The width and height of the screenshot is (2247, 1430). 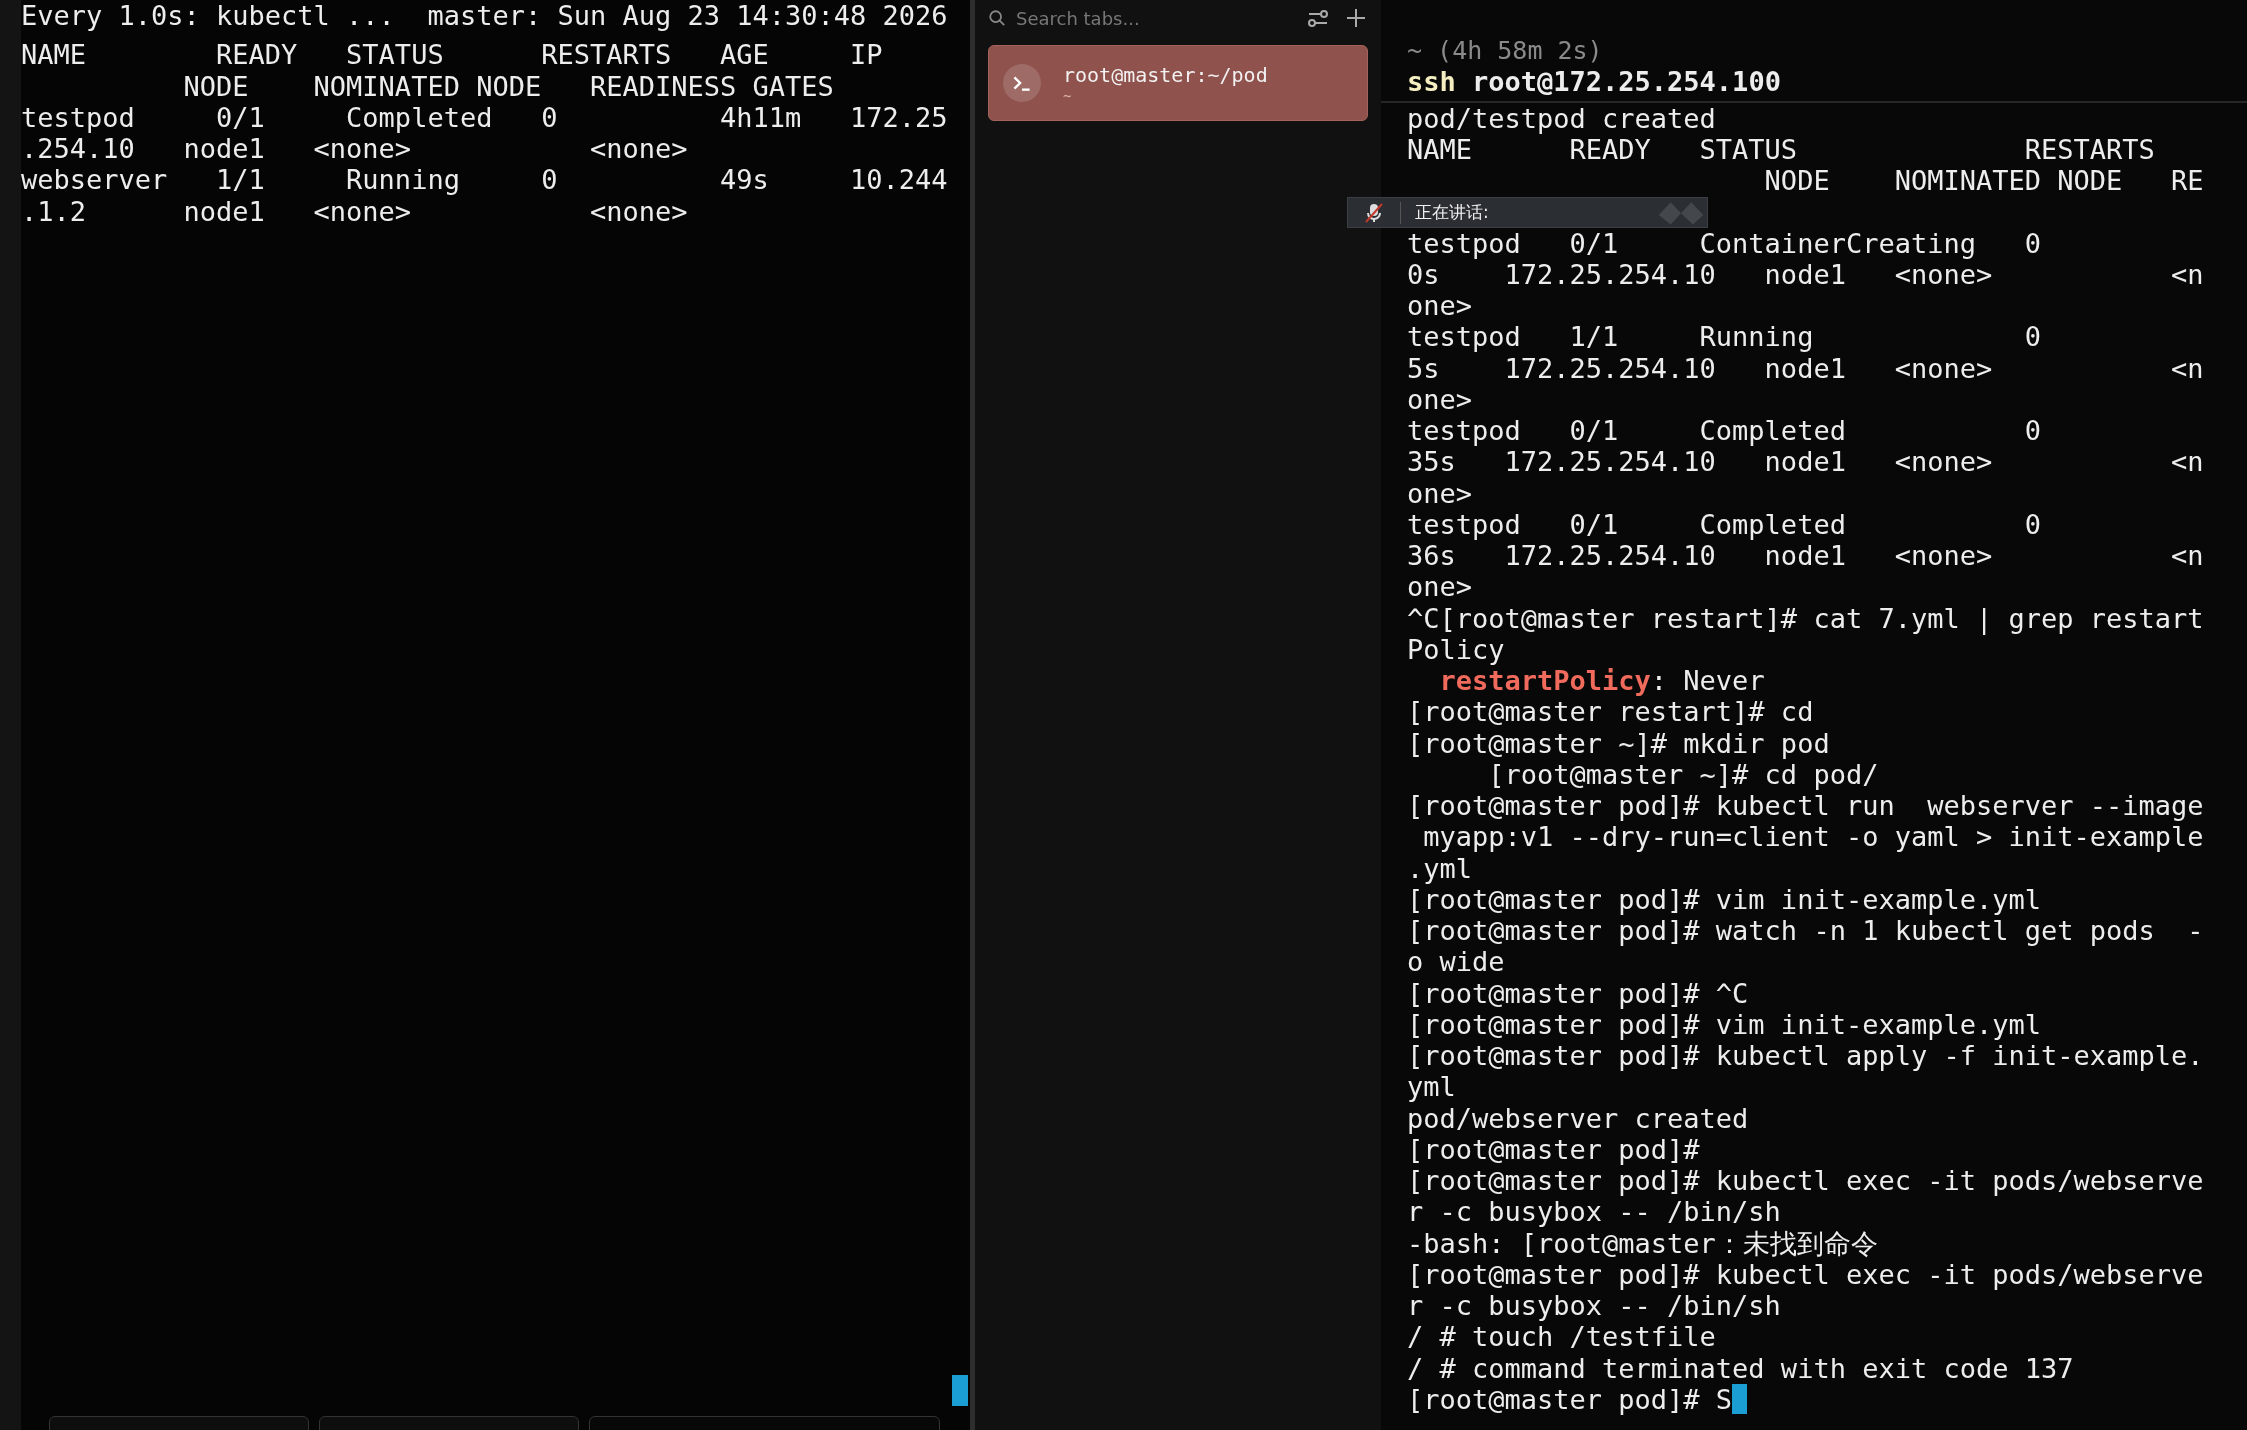 What do you see at coordinates (1456, 962) in the screenshot?
I see `terminal-line: o wide` at bounding box center [1456, 962].